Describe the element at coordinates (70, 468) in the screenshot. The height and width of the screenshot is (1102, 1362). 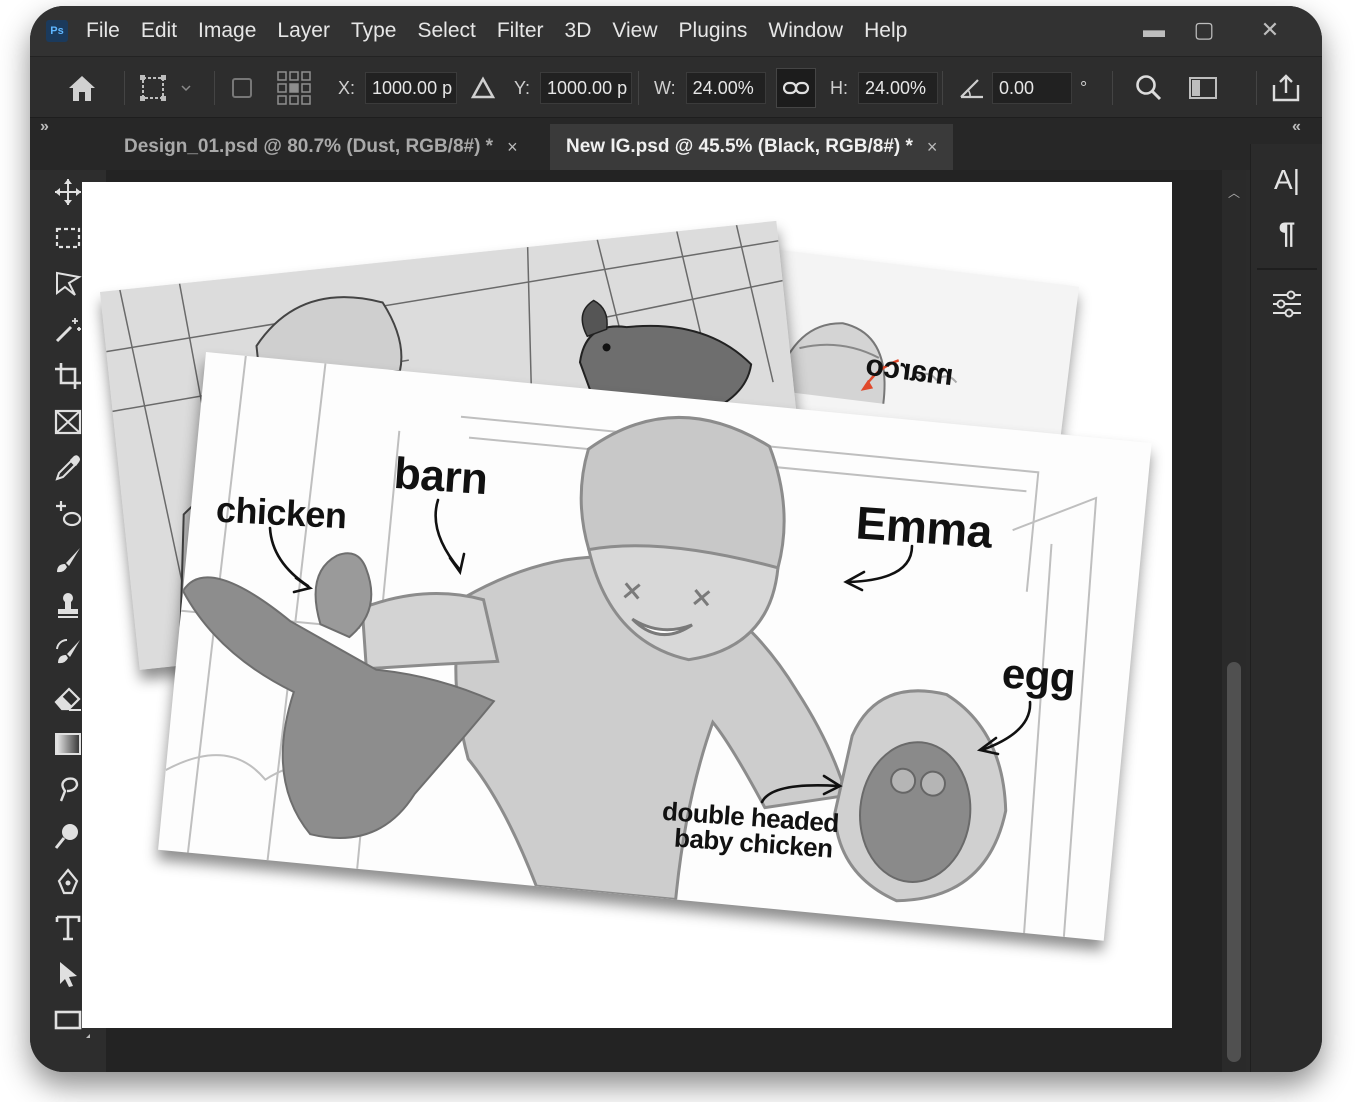
I see `eyedropper-icon` at that location.